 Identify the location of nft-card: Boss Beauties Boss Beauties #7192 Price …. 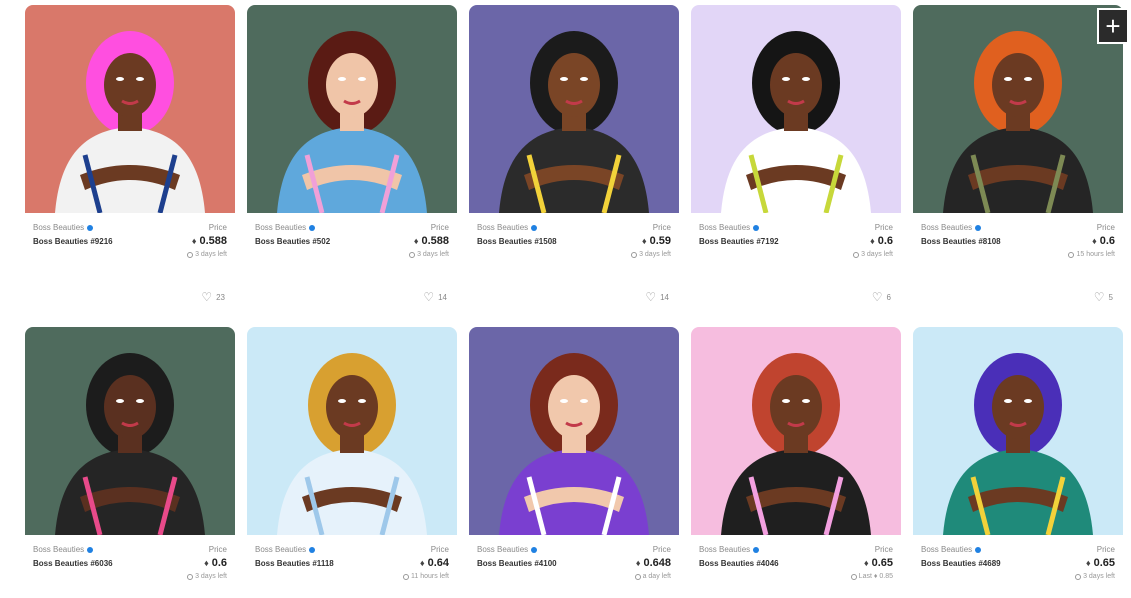
(796, 160).